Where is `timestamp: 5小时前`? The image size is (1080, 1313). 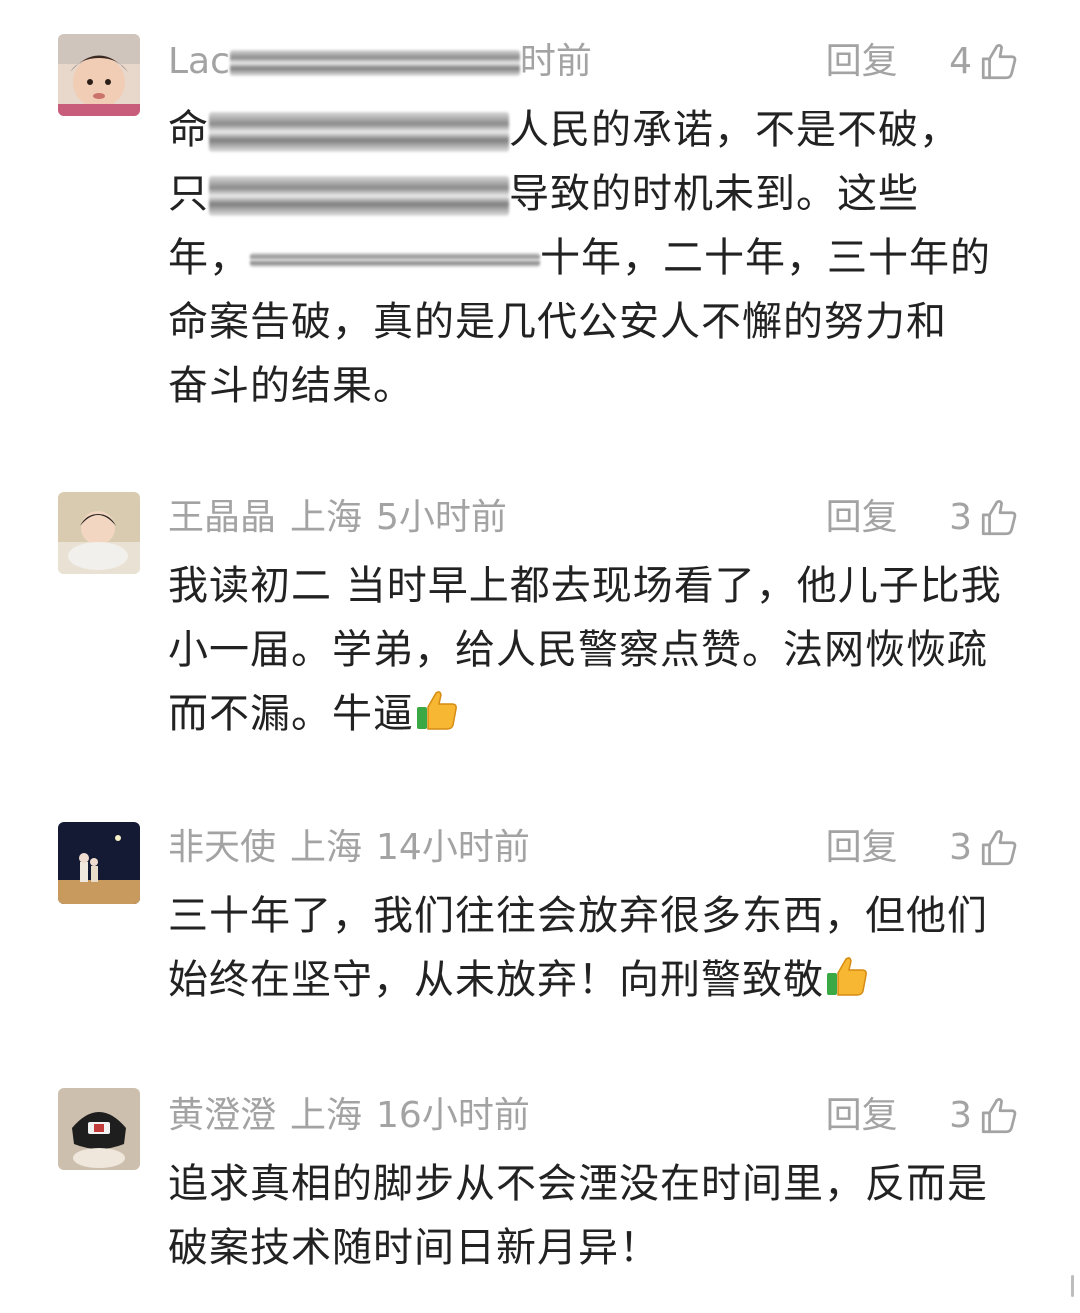 timestamp: 5小时前 is located at coordinates (441, 517).